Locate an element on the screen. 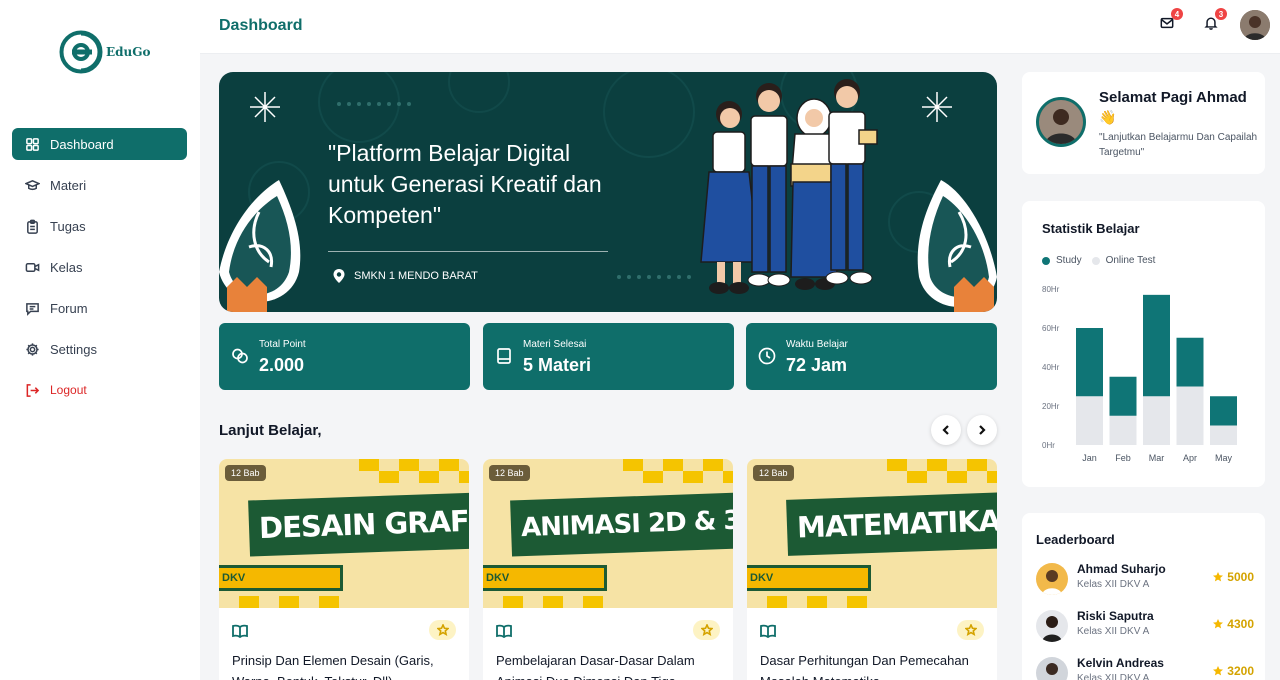 The height and width of the screenshot is (680, 1280). y-tick-label: 80Hr is located at coordinates (1051, 289).